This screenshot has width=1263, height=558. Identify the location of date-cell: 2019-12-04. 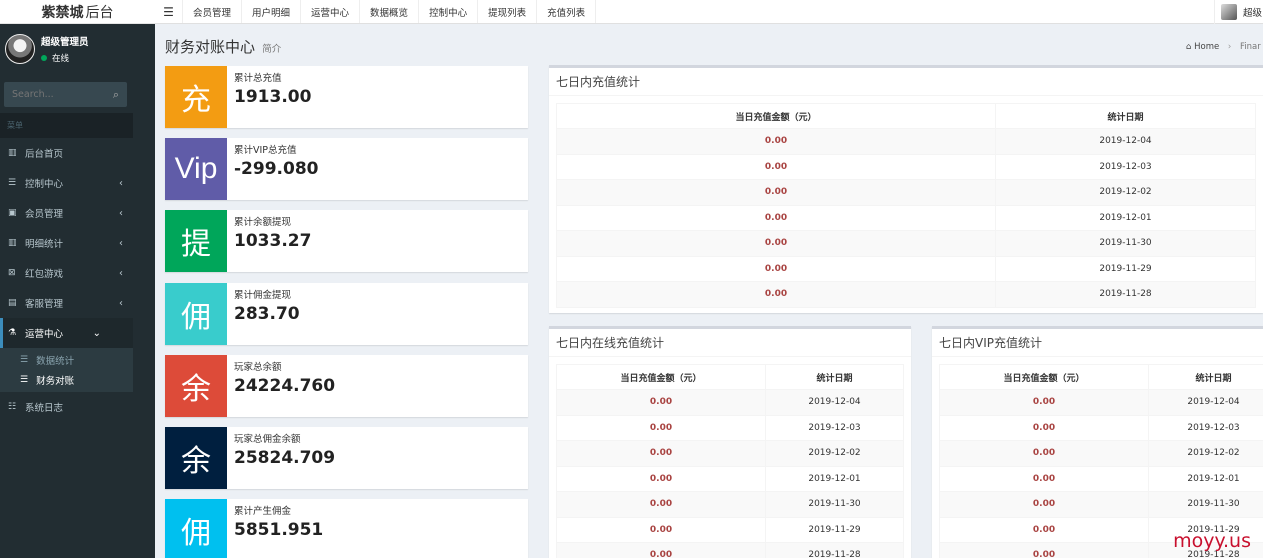
(834, 402).